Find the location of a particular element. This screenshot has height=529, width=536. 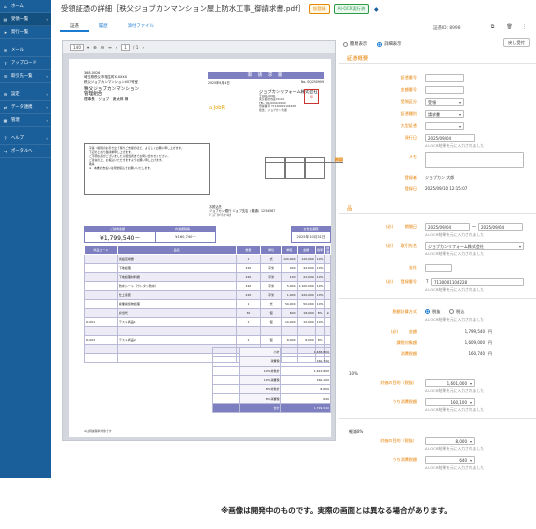

zoom-input: 140 is located at coordinates (77, 47).